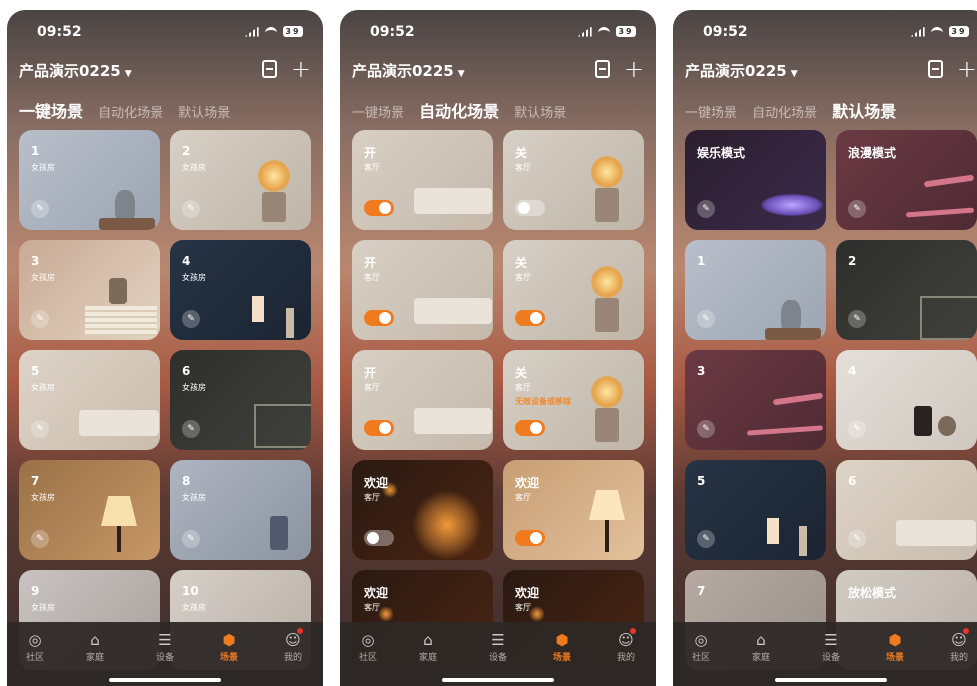 The image size is (977, 686). Describe the element at coordinates (118, 291) in the screenshot. I see `cup-image` at that location.